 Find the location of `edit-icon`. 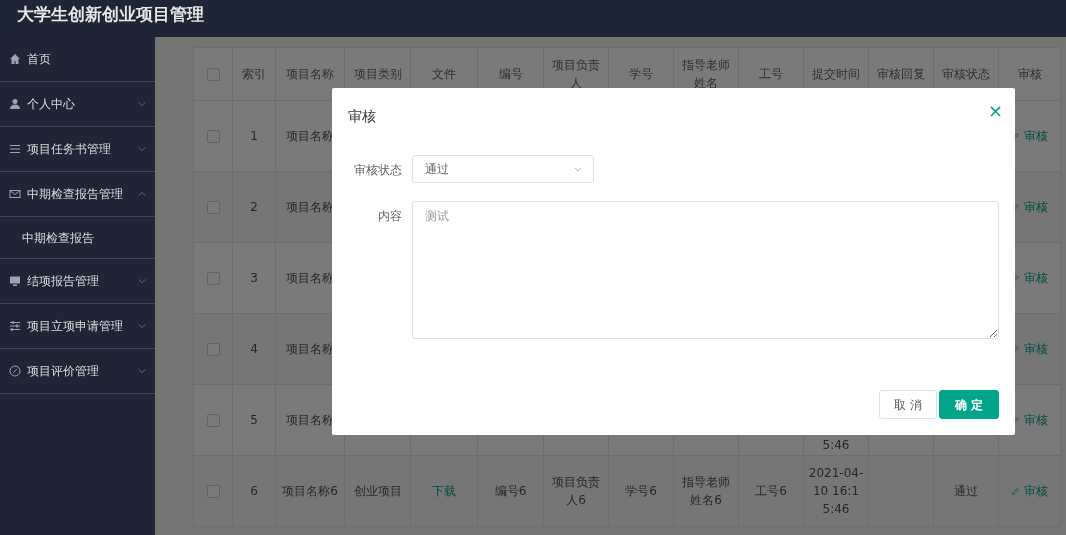

edit-icon is located at coordinates (1016, 491).